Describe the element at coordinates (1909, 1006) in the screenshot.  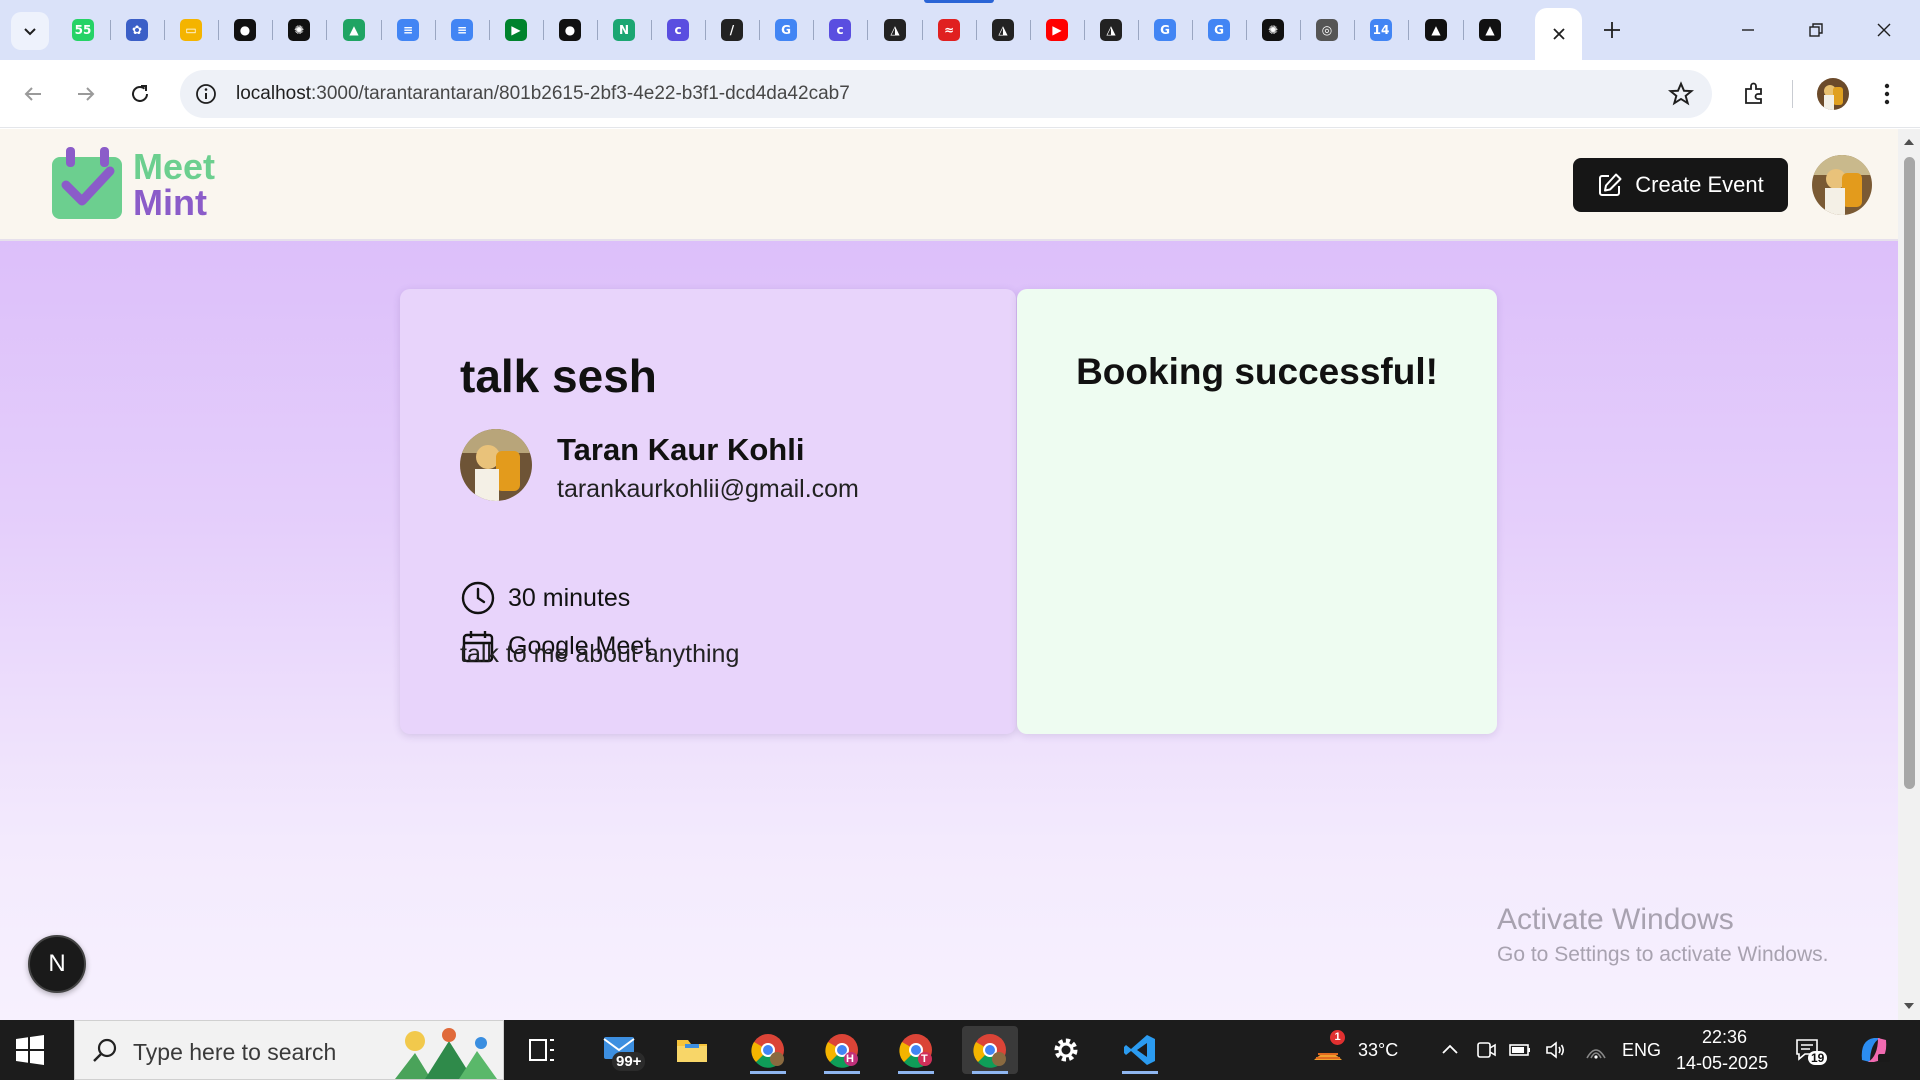
I see `scroll-down-arrow-icon` at that location.